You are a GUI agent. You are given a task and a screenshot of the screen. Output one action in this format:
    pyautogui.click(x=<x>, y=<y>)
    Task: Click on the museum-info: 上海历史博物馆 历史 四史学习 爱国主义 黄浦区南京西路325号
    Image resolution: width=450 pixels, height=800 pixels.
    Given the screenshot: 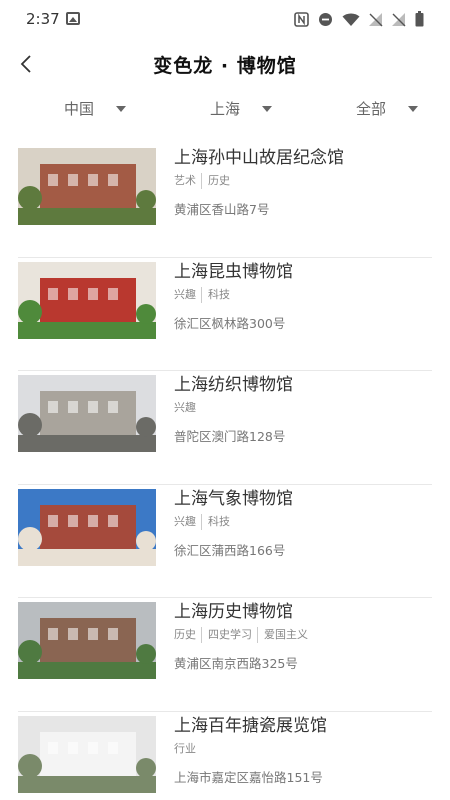 What is the action you would take?
    pyautogui.click(x=303, y=636)
    